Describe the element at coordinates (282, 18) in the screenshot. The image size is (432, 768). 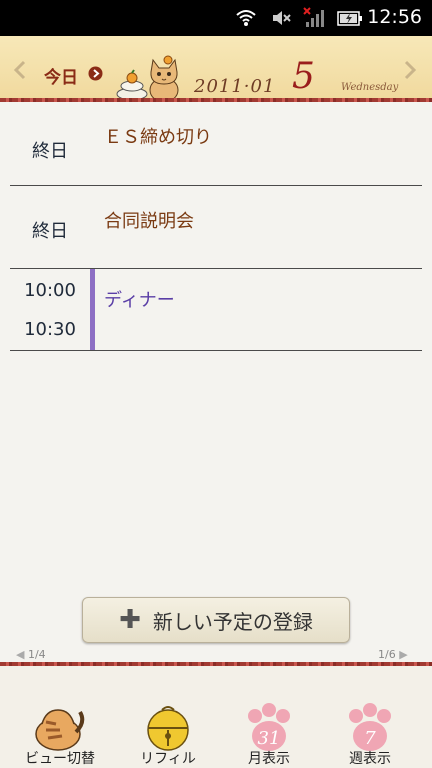
I see `mute-icon` at that location.